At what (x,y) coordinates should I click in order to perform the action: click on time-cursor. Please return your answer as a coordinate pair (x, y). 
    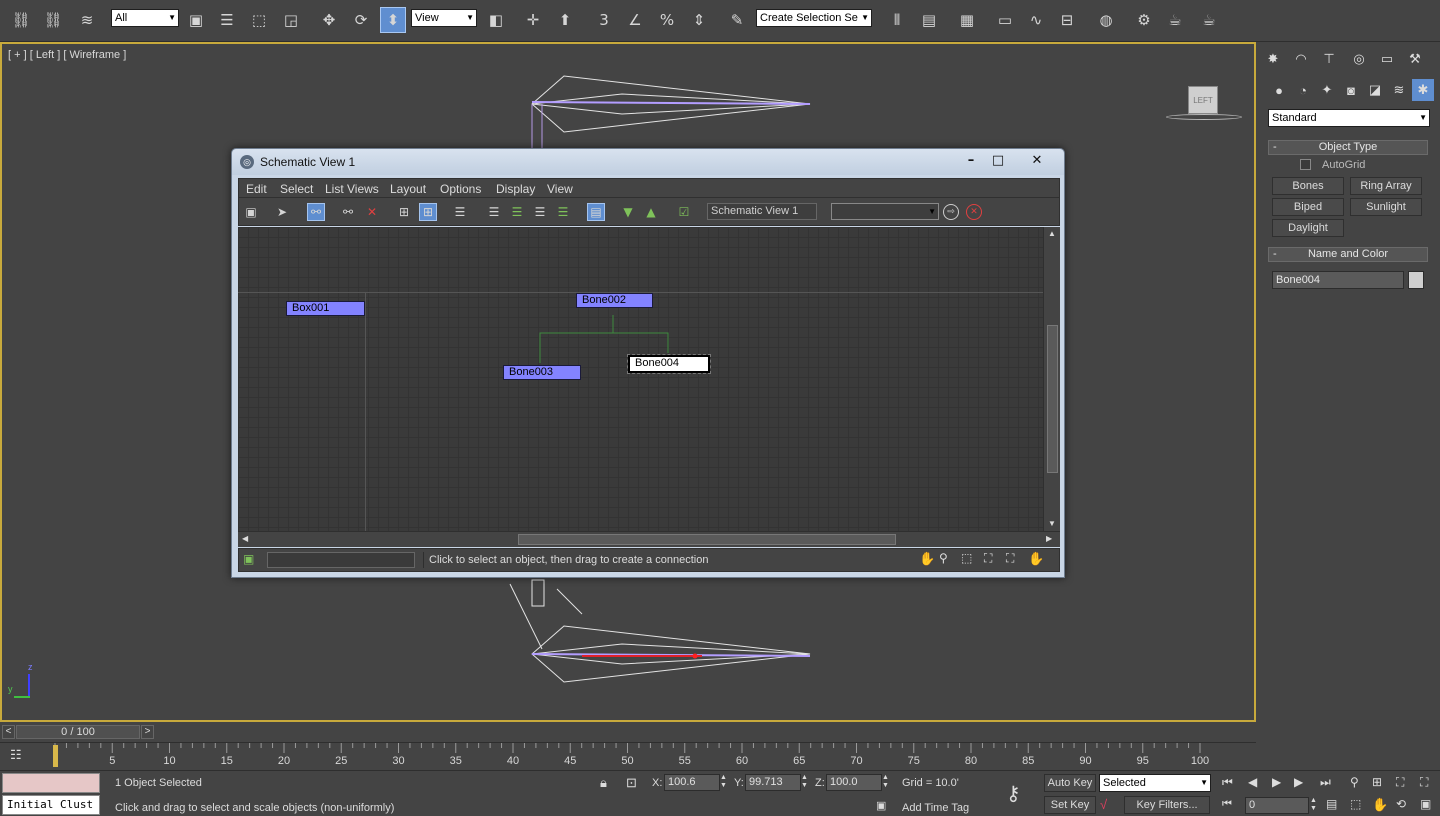
    Looking at the image, I should click on (55, 756).